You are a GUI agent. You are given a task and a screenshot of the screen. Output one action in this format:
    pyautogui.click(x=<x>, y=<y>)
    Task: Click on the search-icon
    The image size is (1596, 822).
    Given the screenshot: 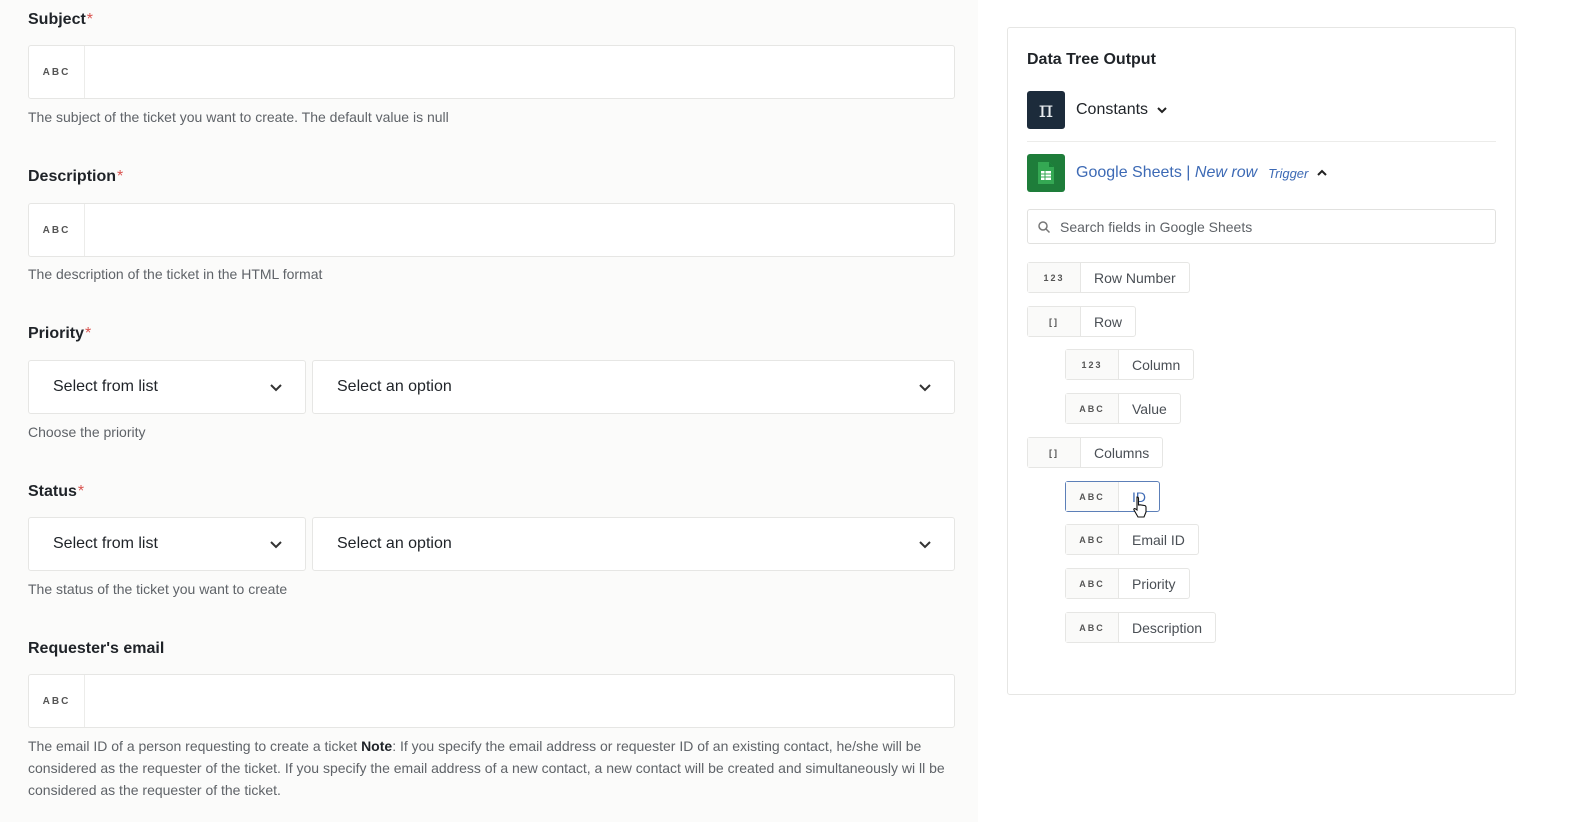 What is the action you would take?
    pyautogui.click(x=1044, y=226)
    